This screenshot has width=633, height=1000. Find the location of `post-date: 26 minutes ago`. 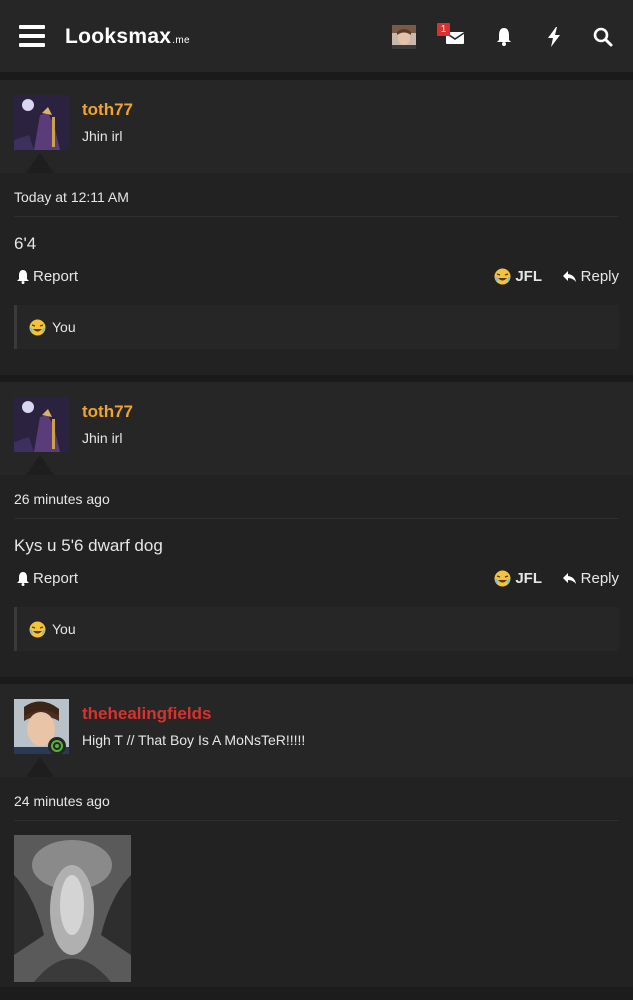

post-date: 26 minutes ago is located at coordinates (316, 496).